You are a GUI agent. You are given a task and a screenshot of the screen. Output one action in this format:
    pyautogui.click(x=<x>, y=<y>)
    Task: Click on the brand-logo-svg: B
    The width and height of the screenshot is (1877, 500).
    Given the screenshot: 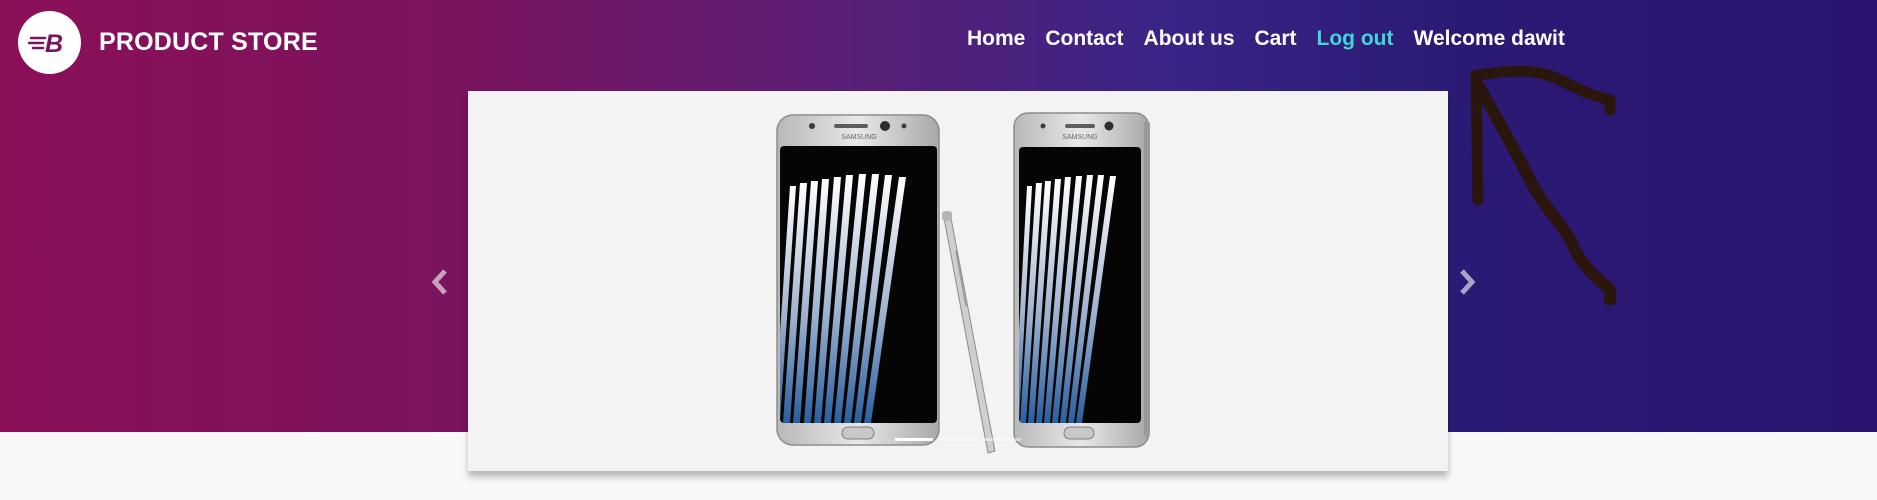 What is the action you would take?
    pyautogui.click(x=45, y=43)
    